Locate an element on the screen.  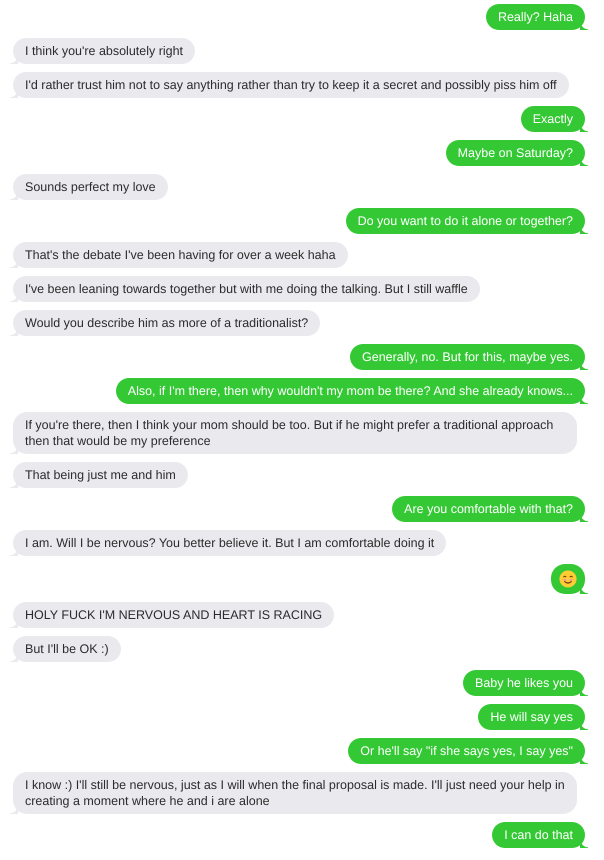
message-bubble: Baby he likes you is located at coordinates (524, 683).